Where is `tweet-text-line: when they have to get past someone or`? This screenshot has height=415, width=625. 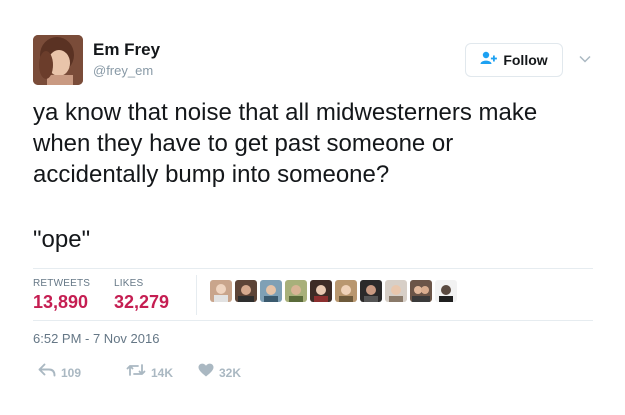
tweet-text-line: when they have to get past someone or is located at coordinates (243, 143).